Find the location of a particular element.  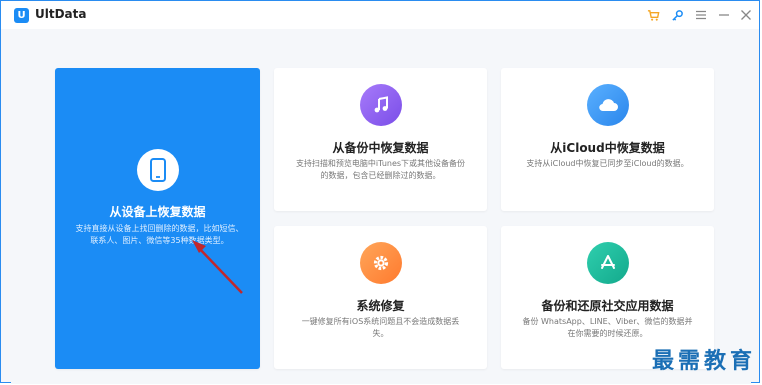

phone-icon is located at coordinates (157, 170).